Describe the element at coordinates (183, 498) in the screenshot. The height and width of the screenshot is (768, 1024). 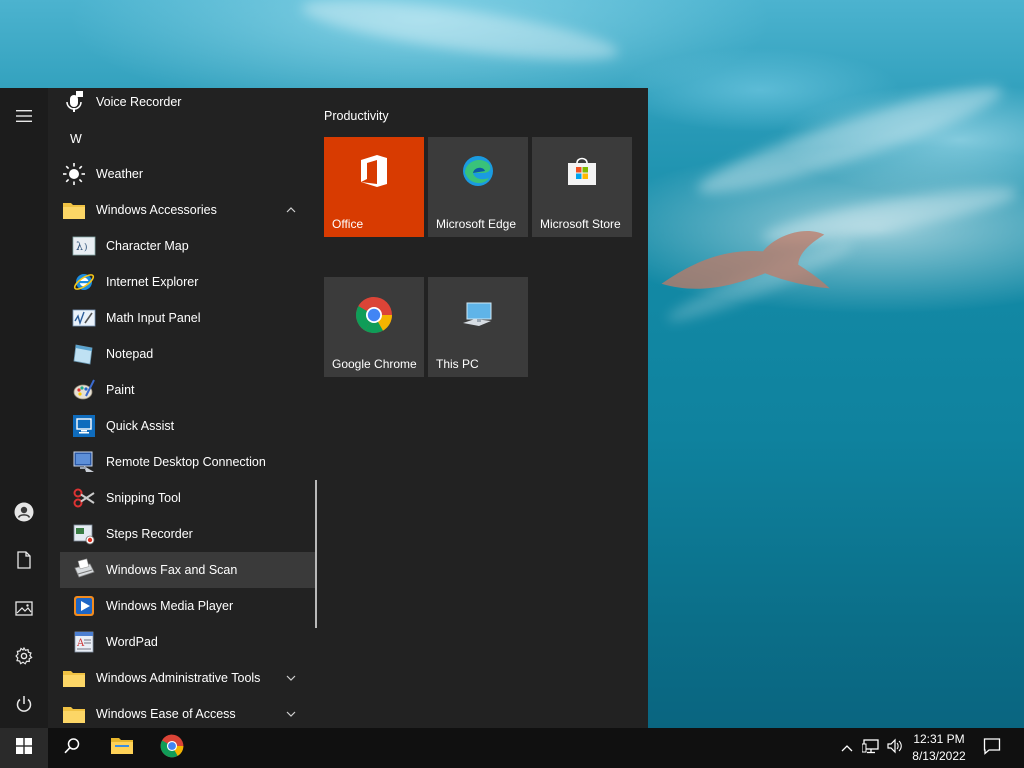
I see `app-snipping-tool: Snipping Tool` at that location.